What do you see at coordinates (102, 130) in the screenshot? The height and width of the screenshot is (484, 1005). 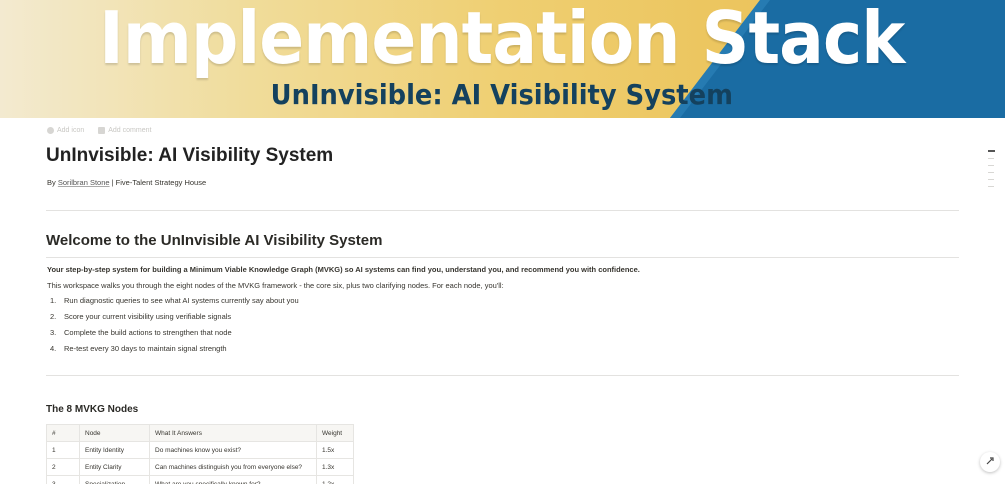 I see `comment-icon` at bounding box center [102, 130].